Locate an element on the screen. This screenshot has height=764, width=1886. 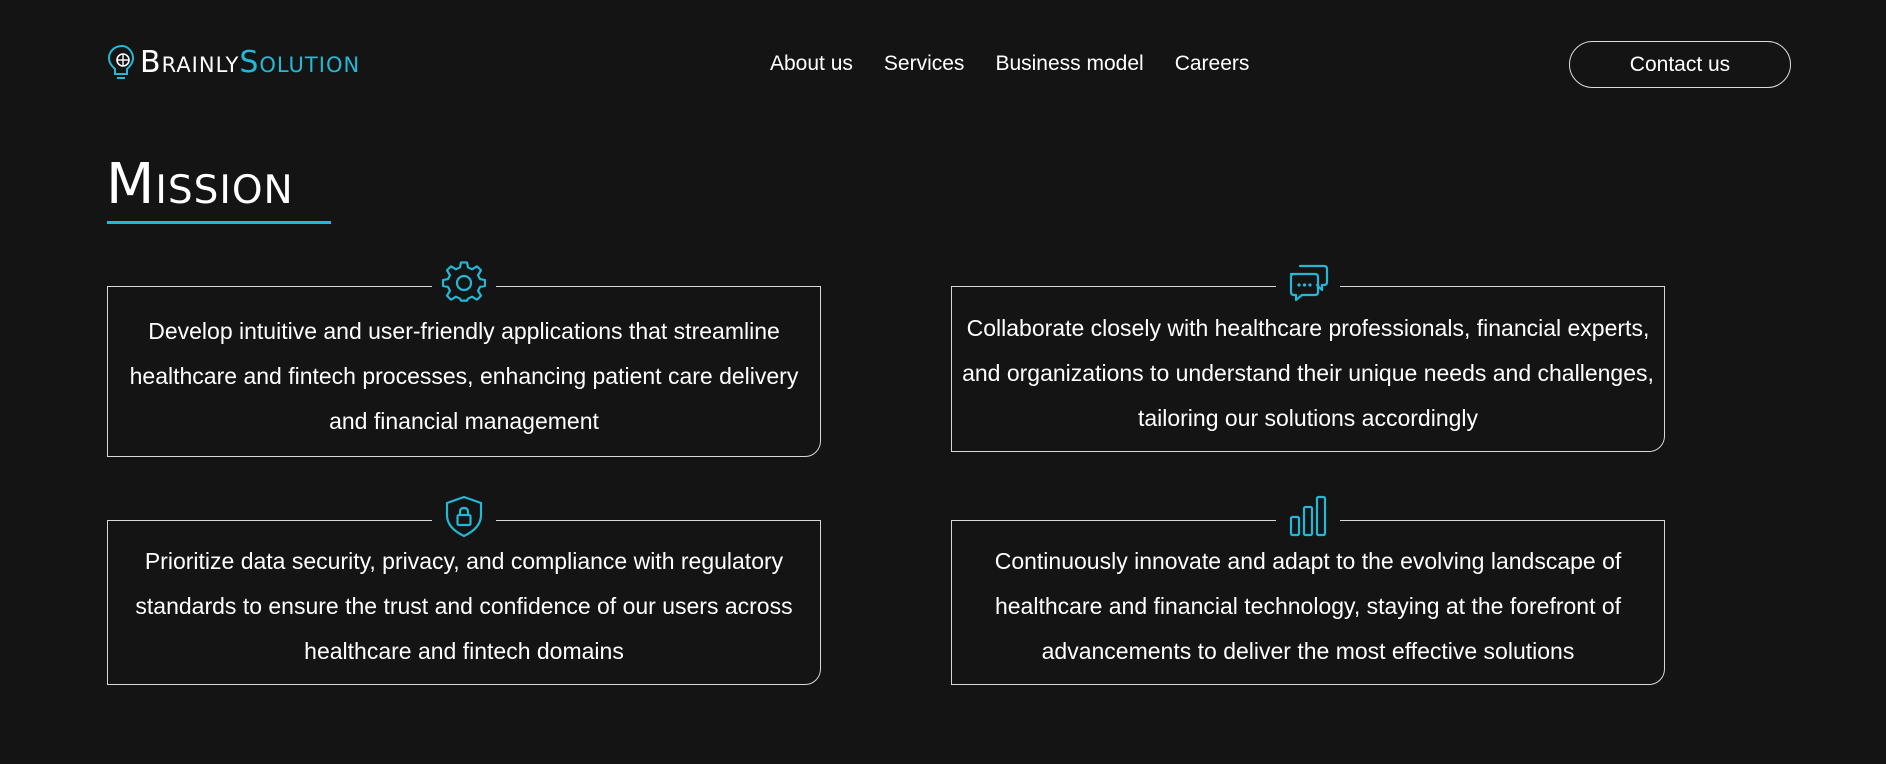
brand-name-part2: Solution is located at coordinates (300, 62).